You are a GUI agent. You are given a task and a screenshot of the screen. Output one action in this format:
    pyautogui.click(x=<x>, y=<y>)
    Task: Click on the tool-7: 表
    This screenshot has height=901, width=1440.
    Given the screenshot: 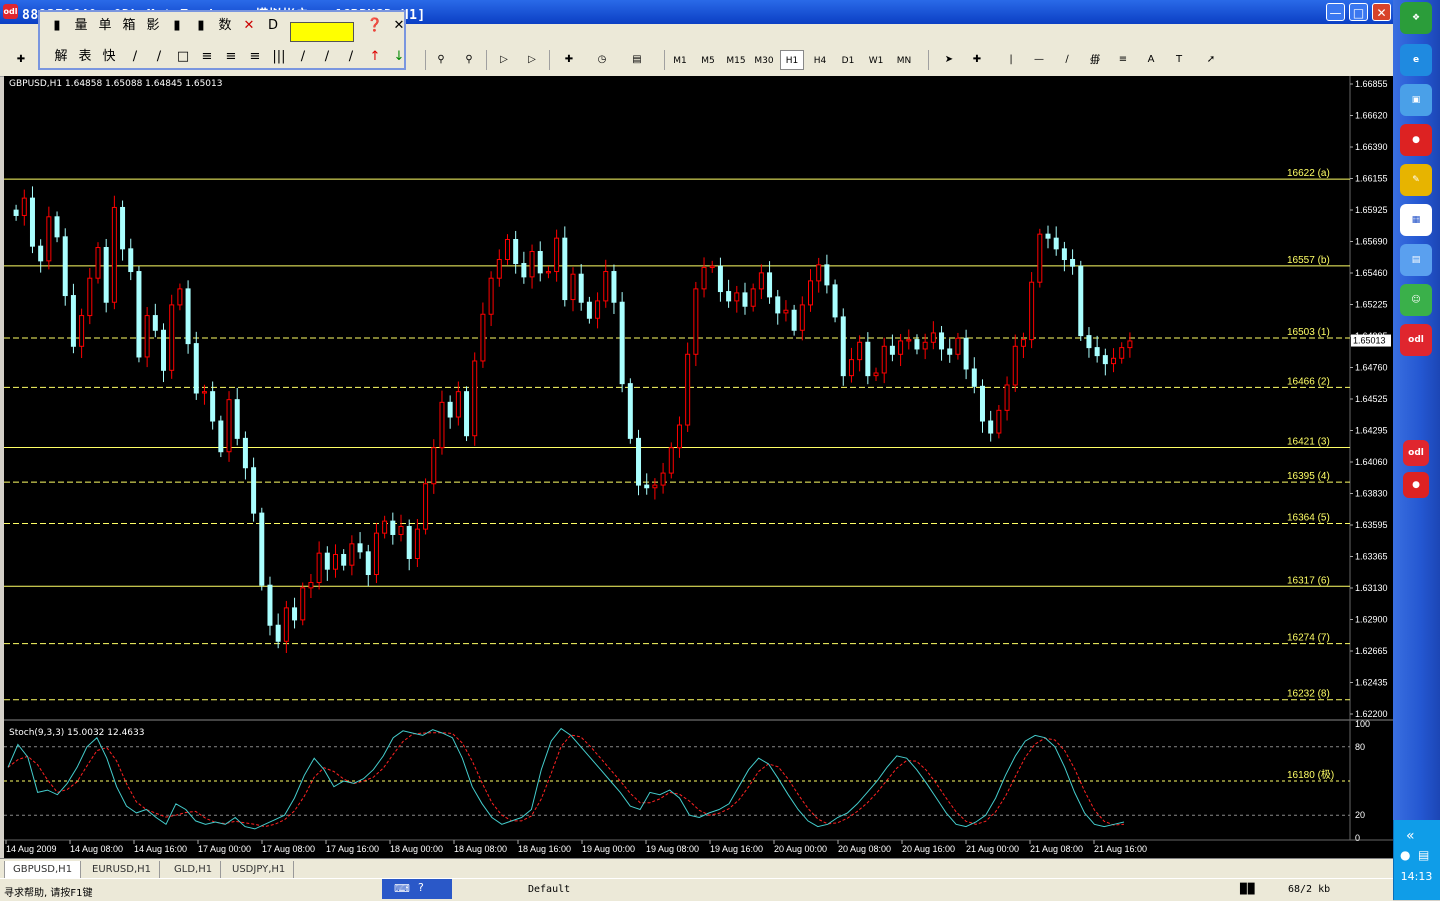 What is the action you would take?
    pyautogui.click(x=85, y=57)
    